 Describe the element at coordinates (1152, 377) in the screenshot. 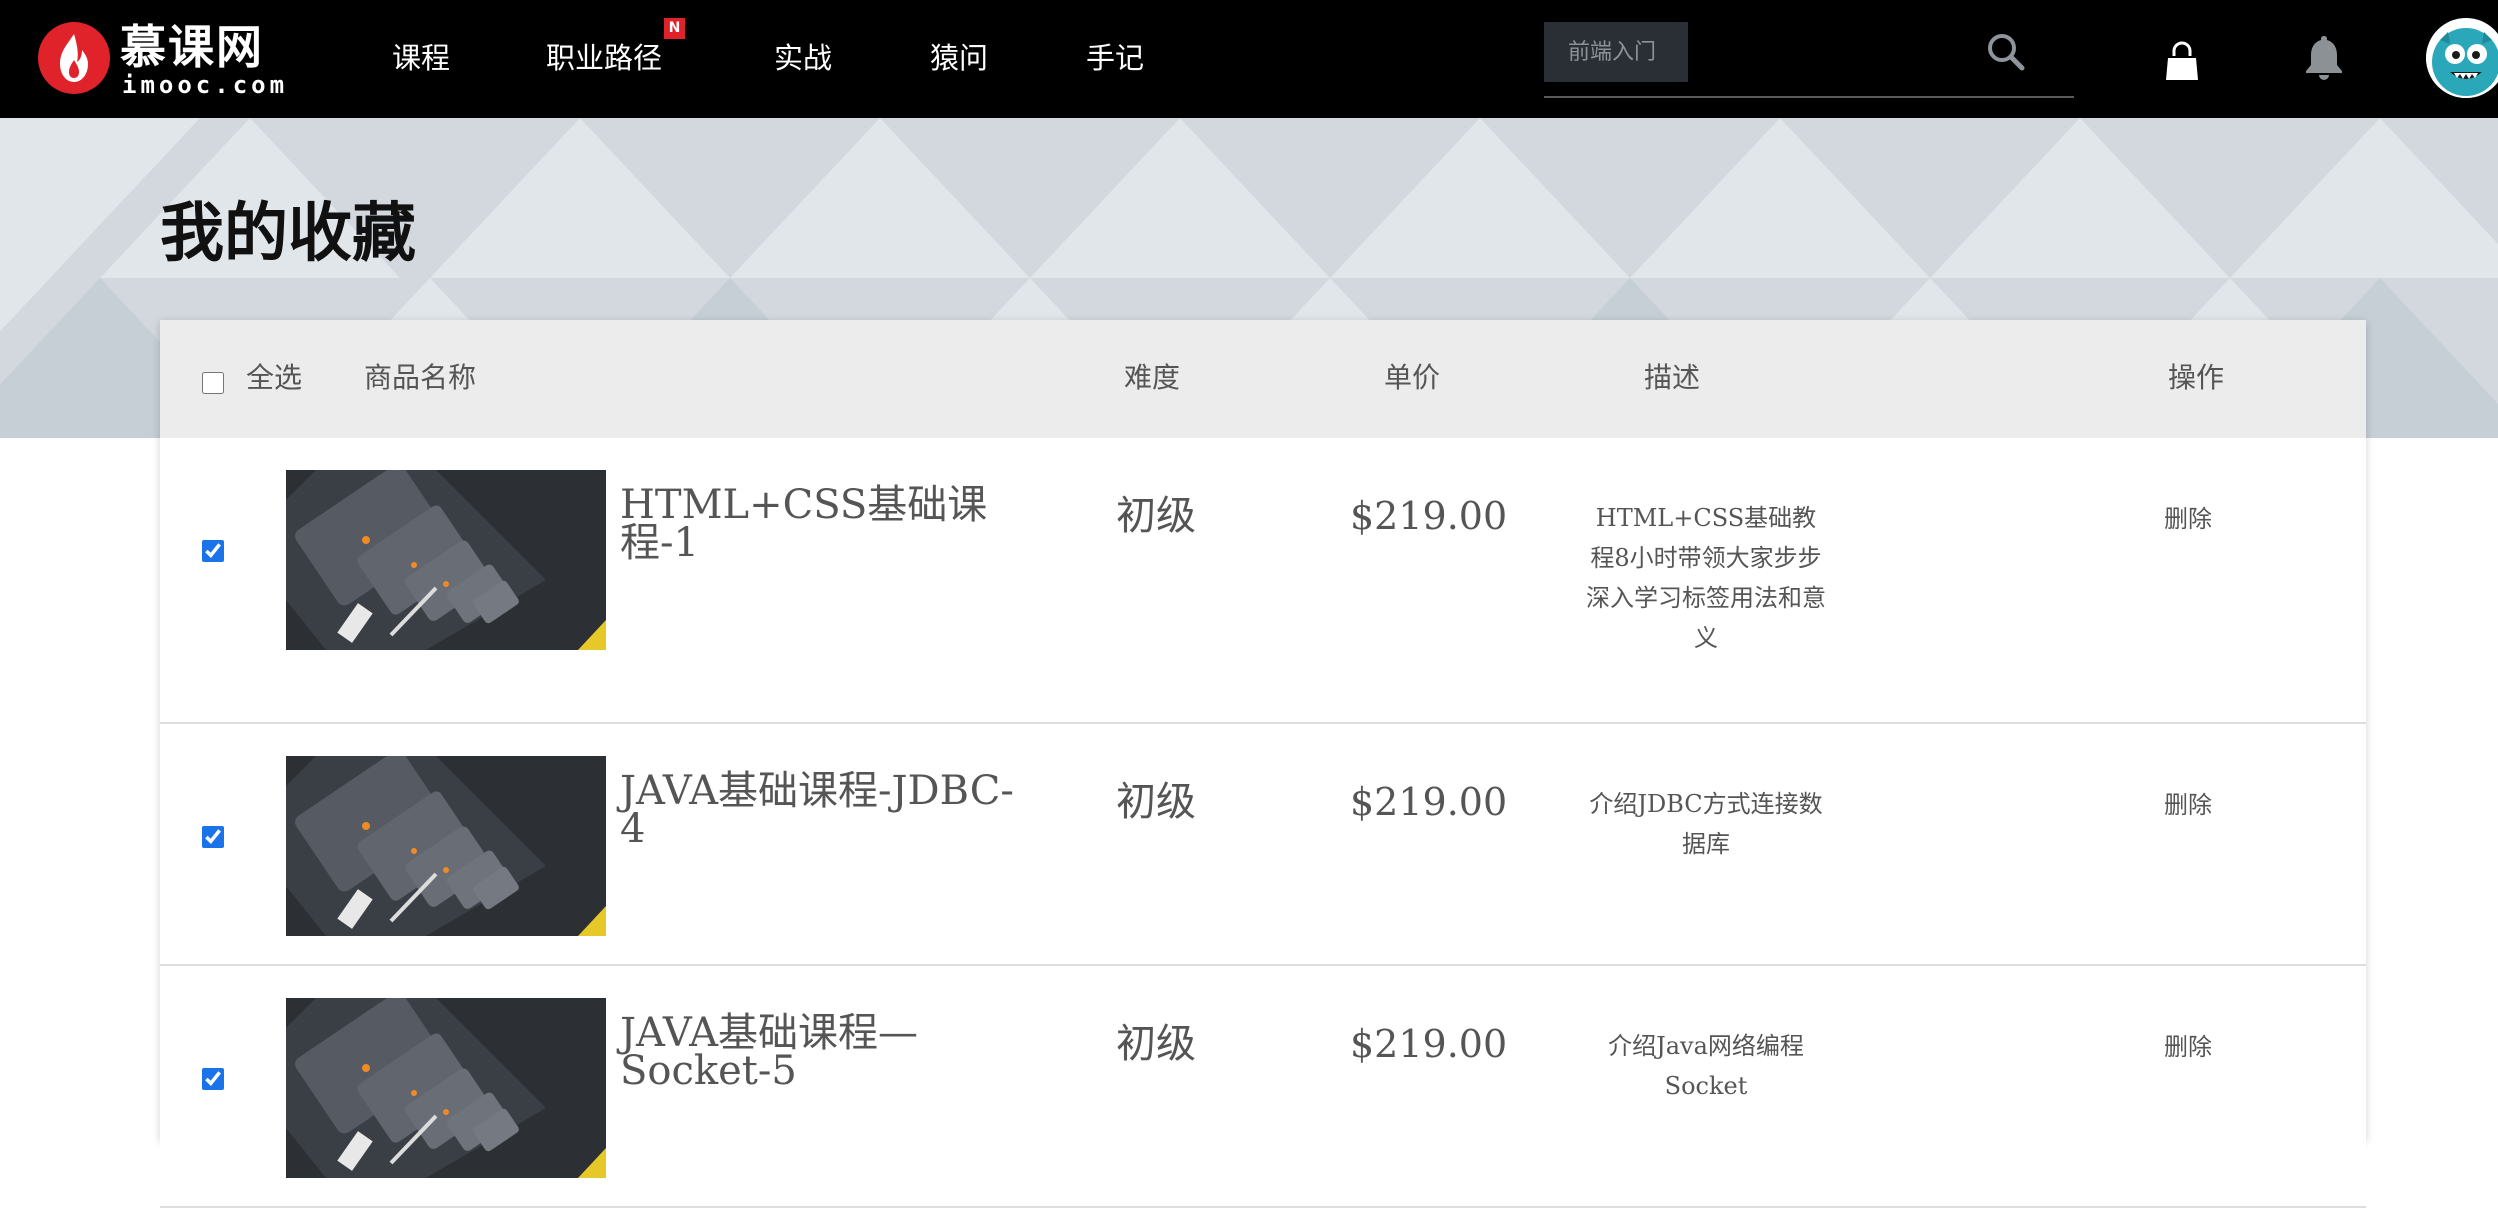

I see `column-header-difficulty: 难度` at that location.